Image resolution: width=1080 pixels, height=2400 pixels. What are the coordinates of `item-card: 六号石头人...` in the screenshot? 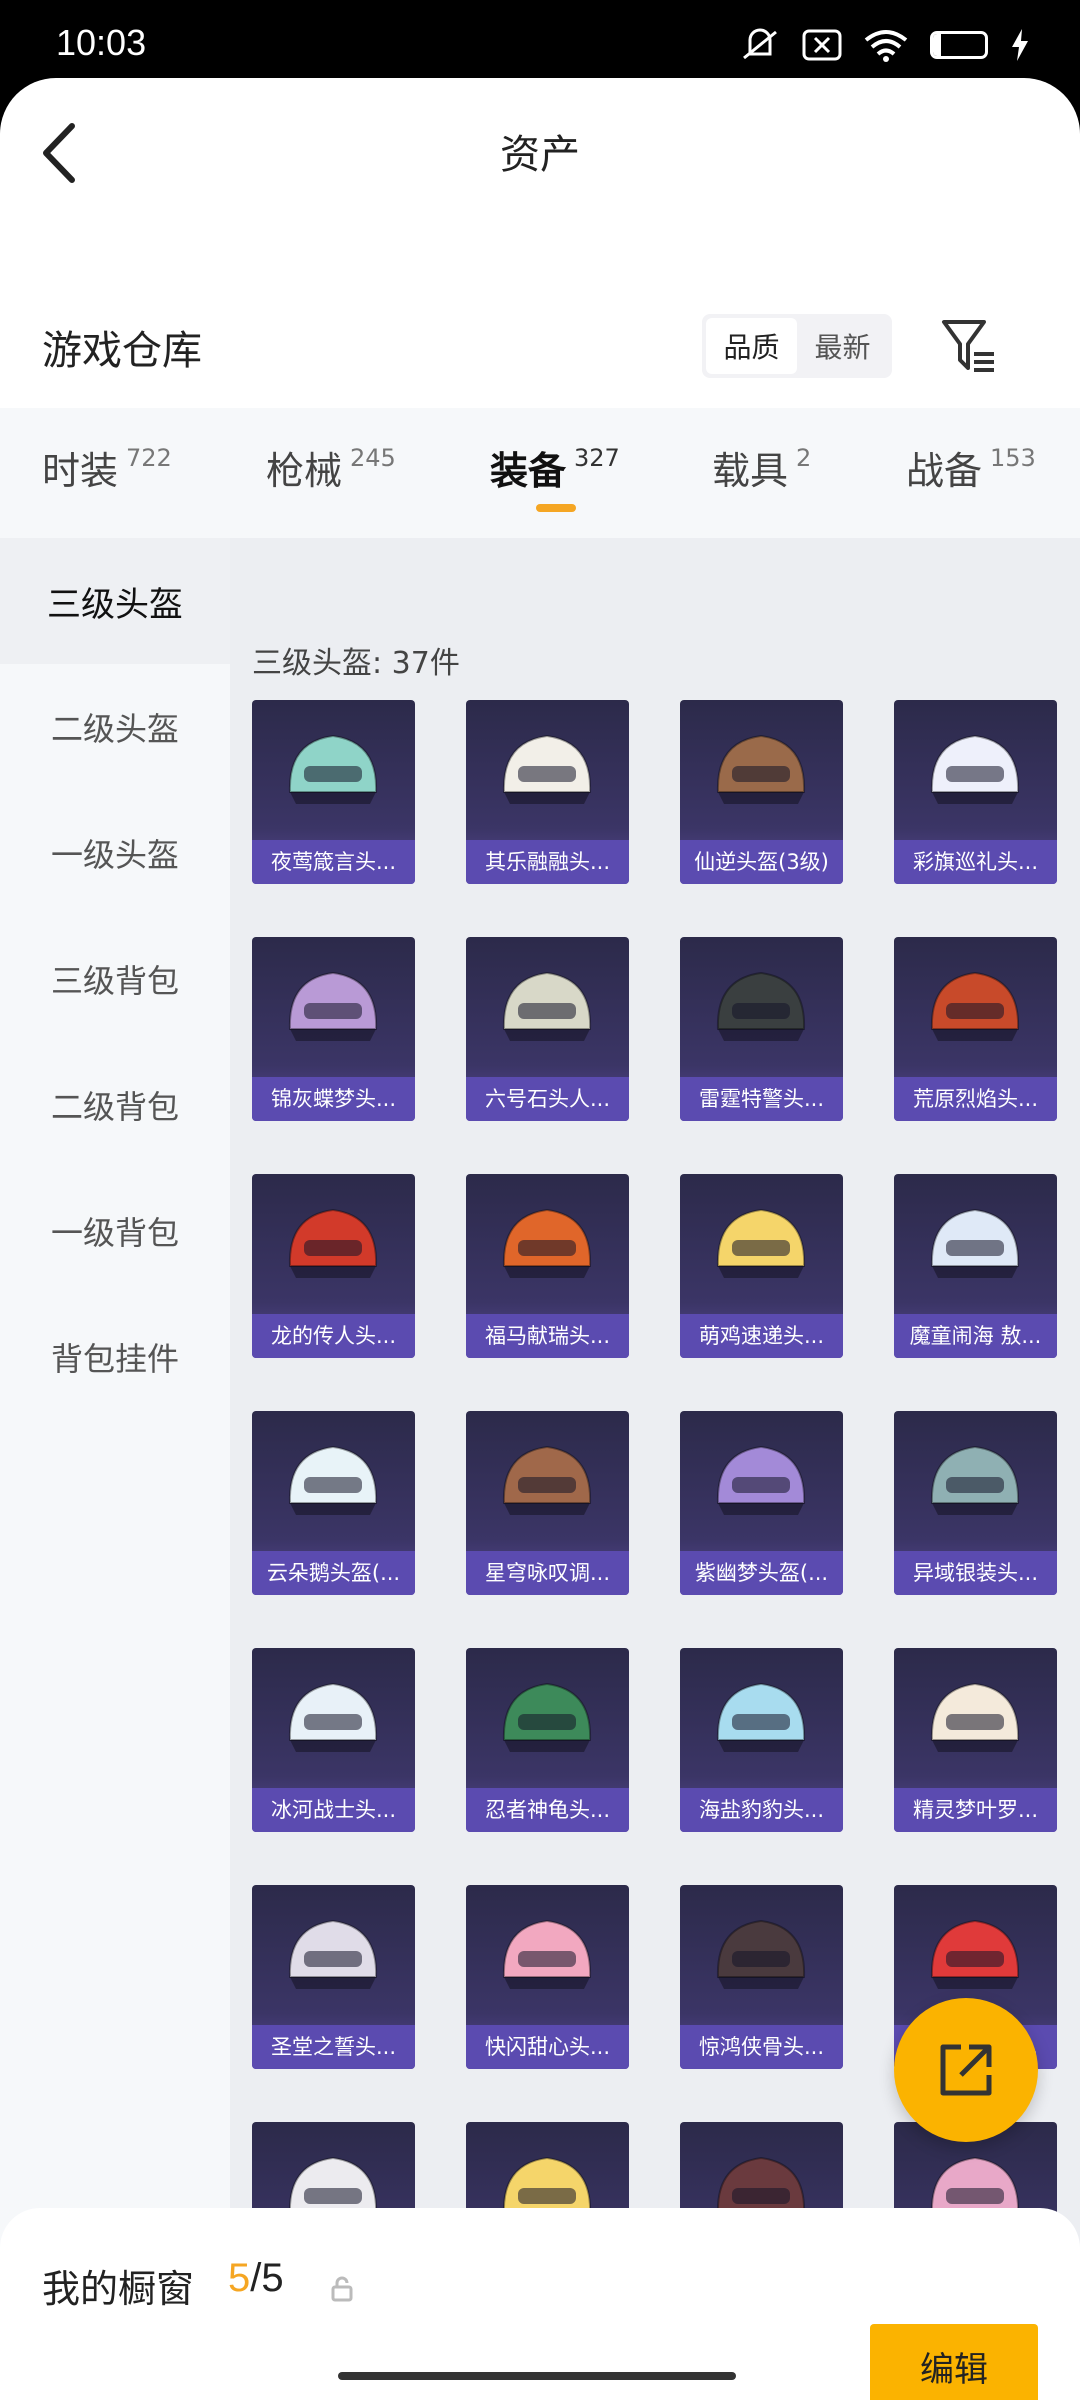 It's located at (547, 1029).